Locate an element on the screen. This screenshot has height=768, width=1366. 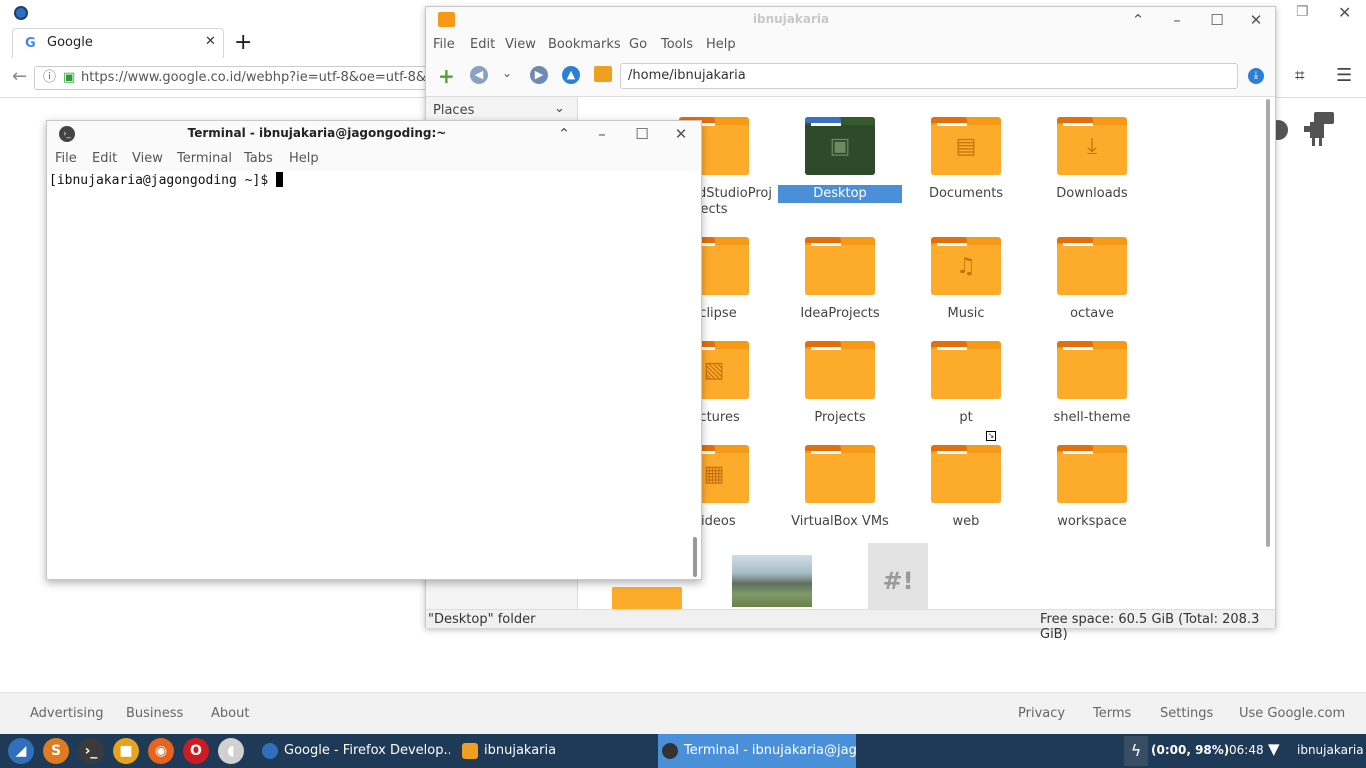
home-icon is located at coordinates (603, 74).